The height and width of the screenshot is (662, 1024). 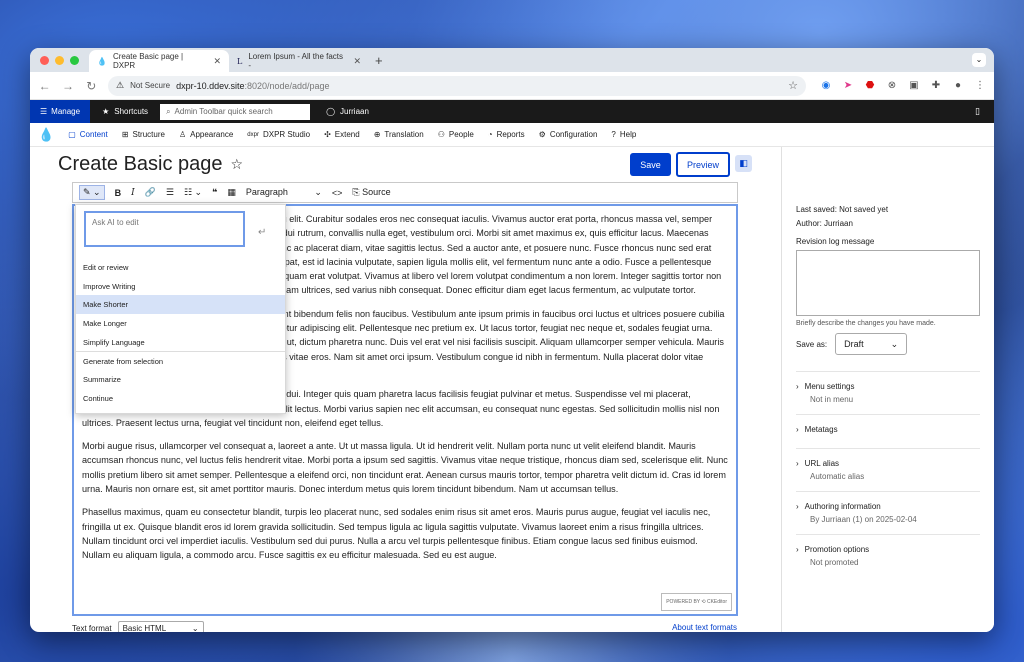 What do you see at coordinates (327, 134) in the screenshot?
I see `puzzle-icon: ✣` at bounding box center [327, 134].